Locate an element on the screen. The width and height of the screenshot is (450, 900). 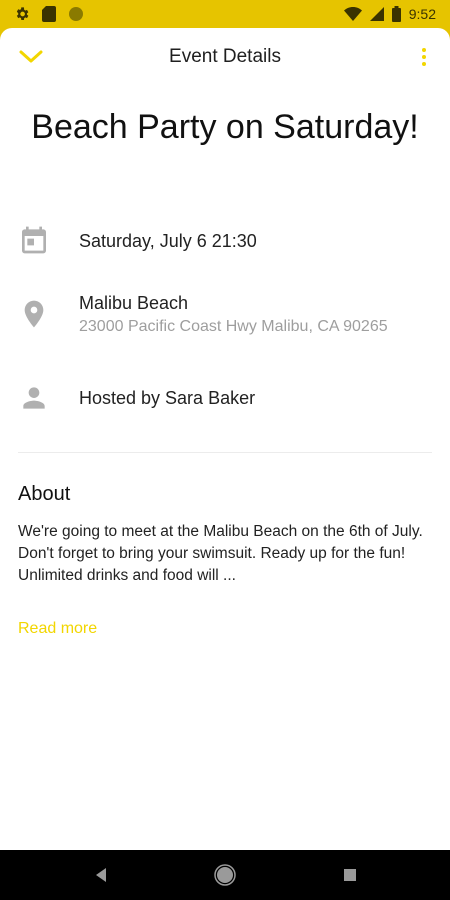
recents-square-icon is located at coordinates (350, 875).